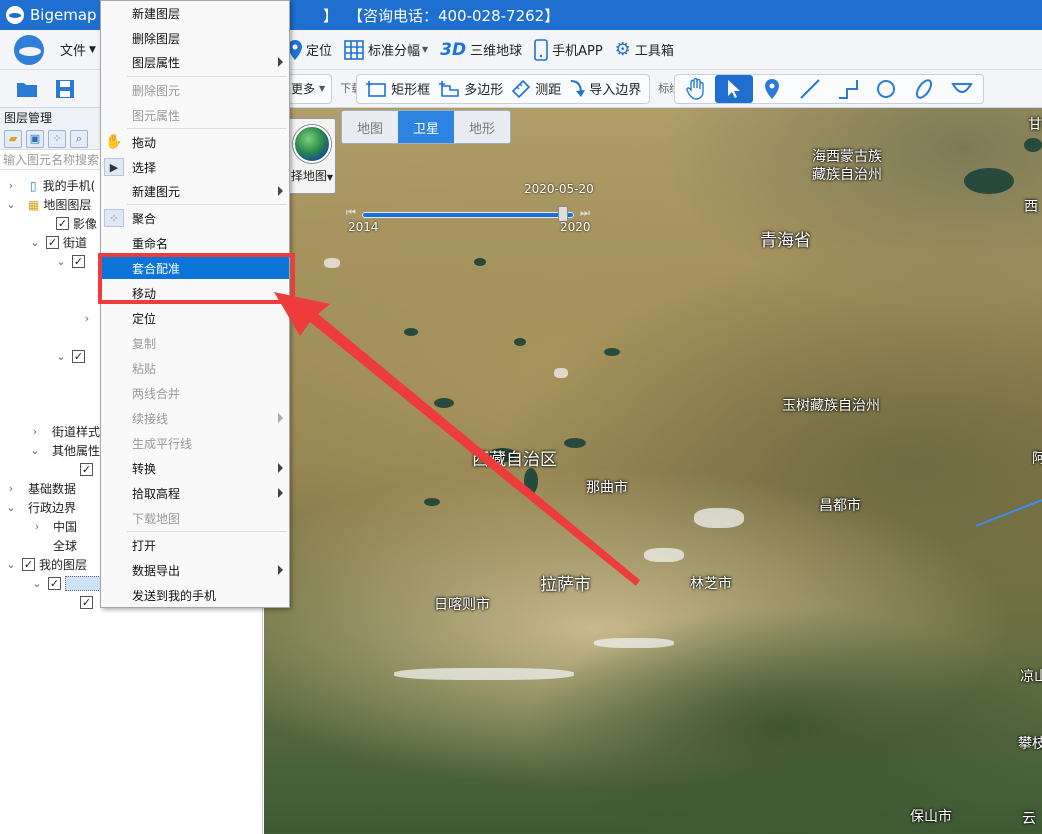 The width and height of the screenshot is (1042, 834). I want to click on map-chooser: 择地图▼, so click(312, 156).